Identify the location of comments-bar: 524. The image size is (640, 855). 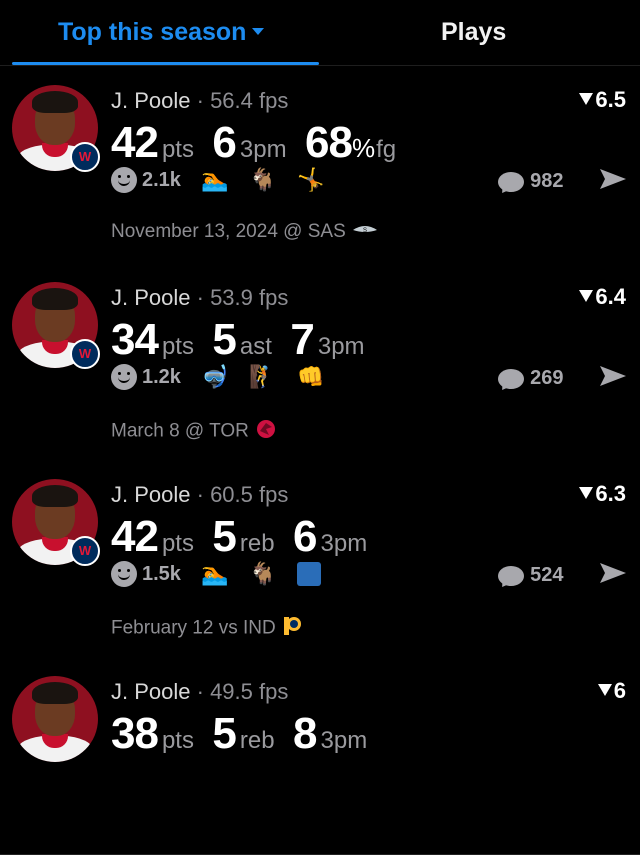
(563, 575).